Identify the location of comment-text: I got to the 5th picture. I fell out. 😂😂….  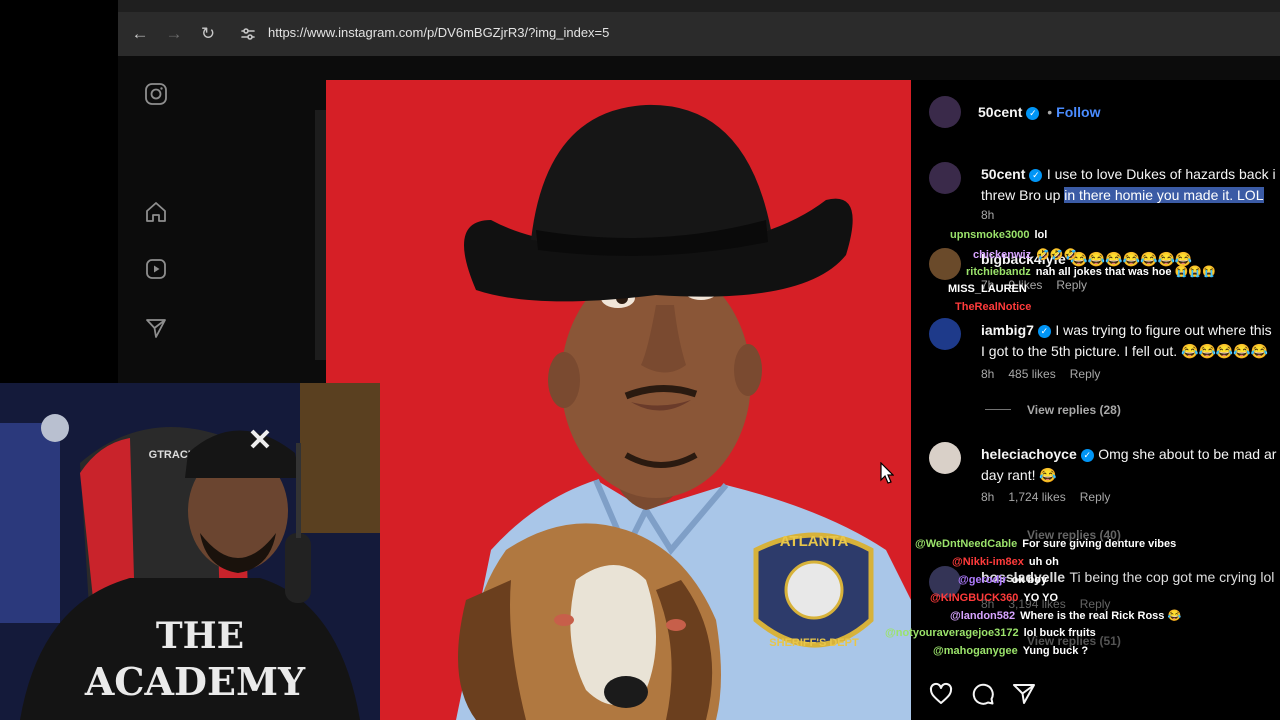
(1125, 351).